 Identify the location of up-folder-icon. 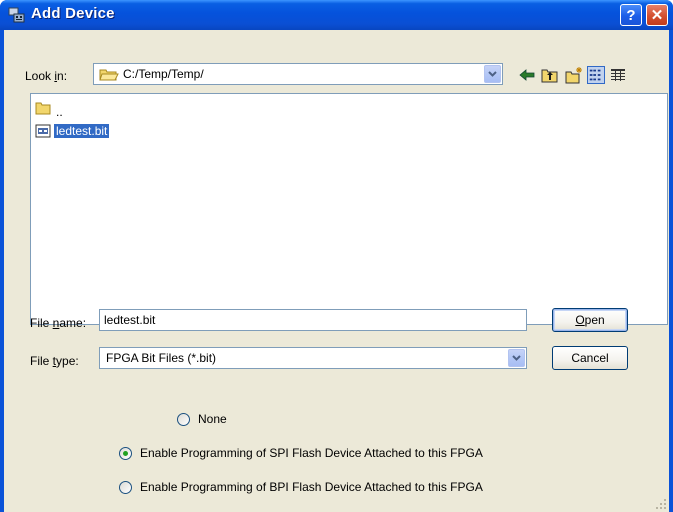
(550, 75).